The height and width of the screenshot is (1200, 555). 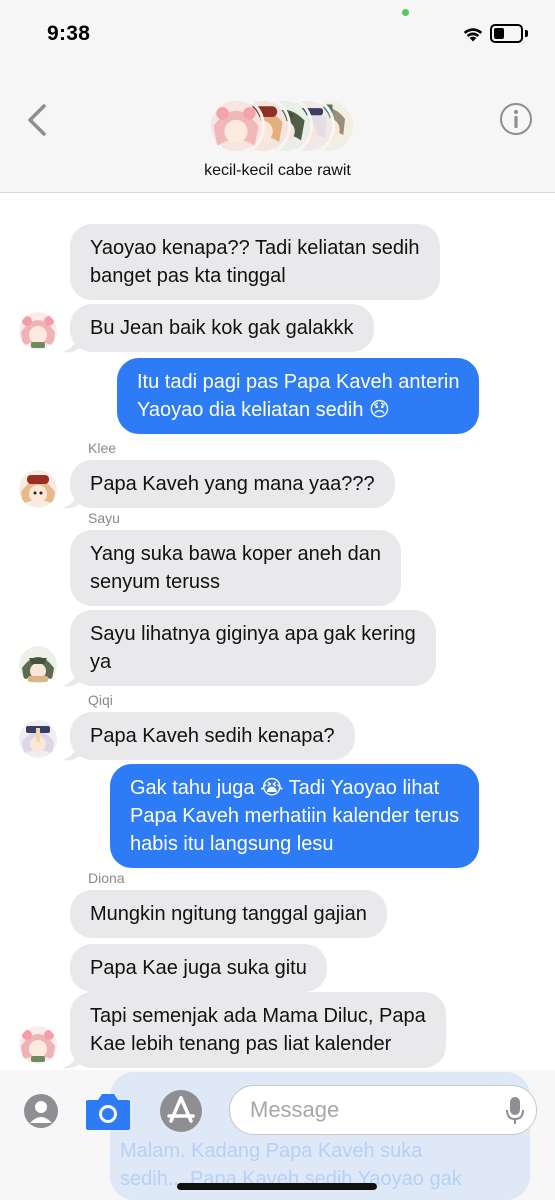 I want to click on message-bubble-incoming: Sayu lihatnya giginya apa gak kering ya, so click(x=253, y=648).